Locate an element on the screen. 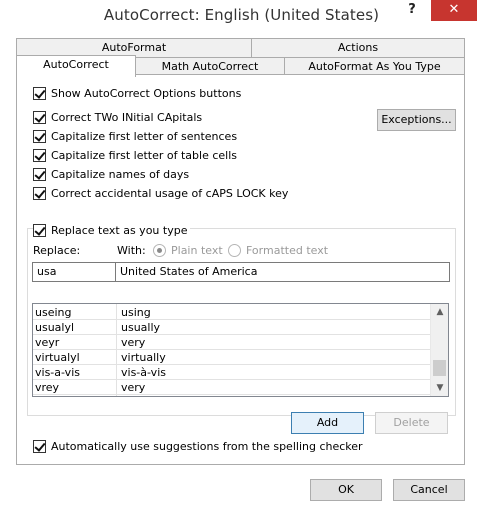  cap-table-cells-label: Capitalize first letter of table cells is located at coordinates (144, 155).